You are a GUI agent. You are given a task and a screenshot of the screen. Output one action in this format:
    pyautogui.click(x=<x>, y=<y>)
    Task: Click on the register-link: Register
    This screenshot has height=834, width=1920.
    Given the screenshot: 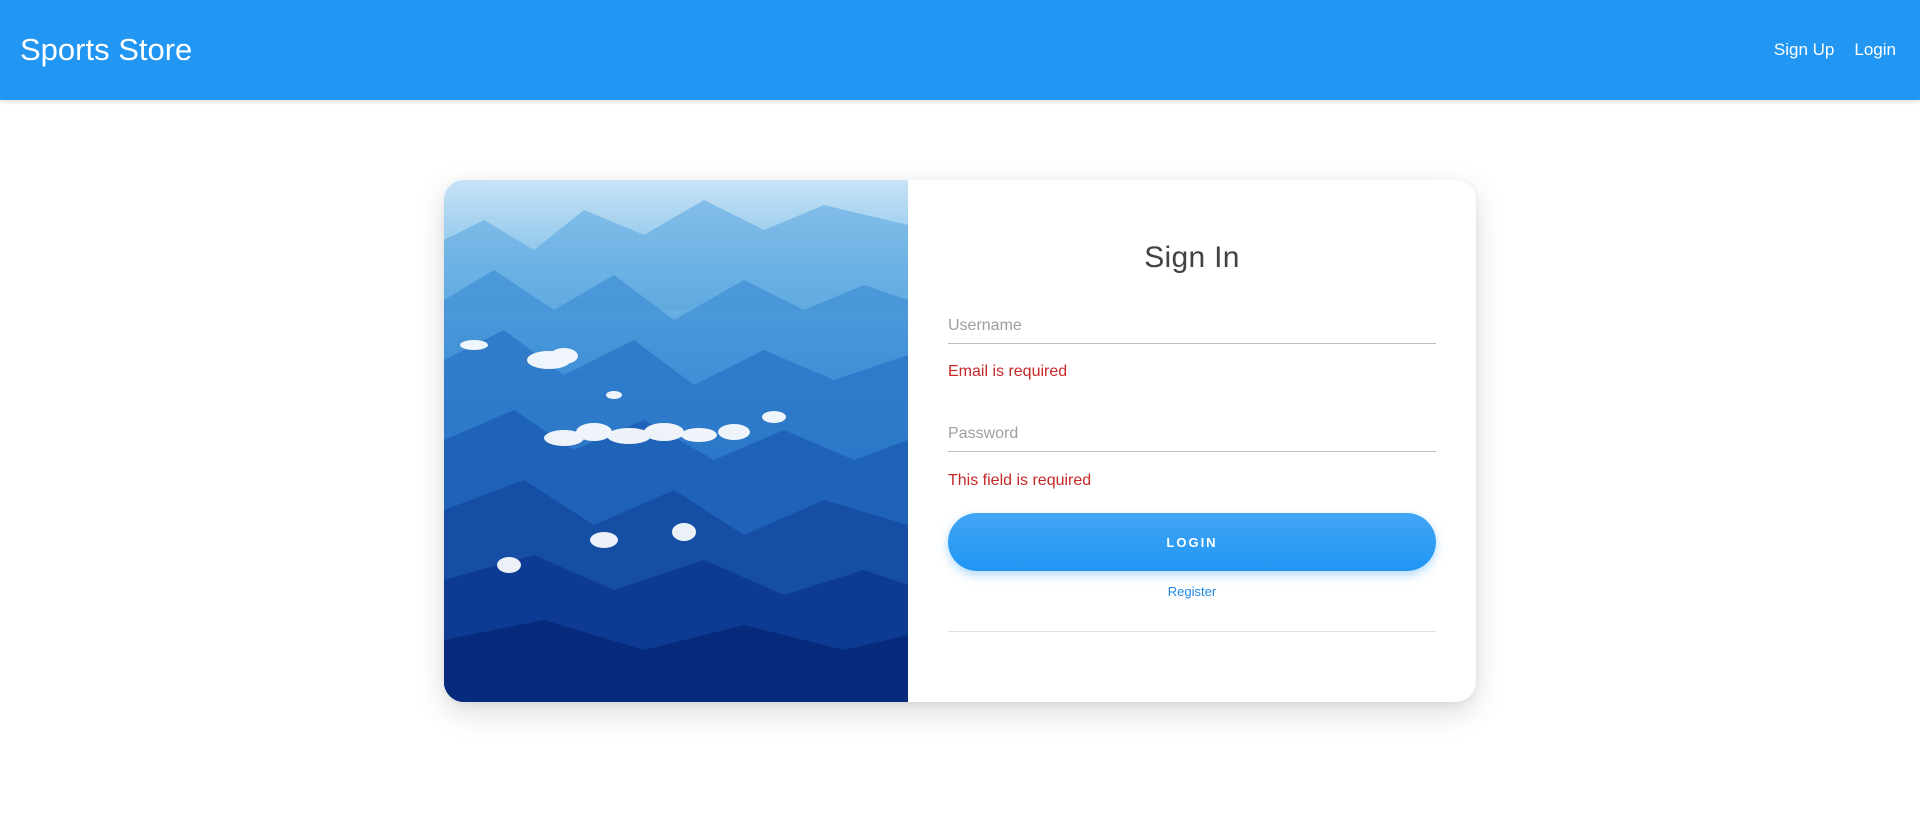 What is the action you would take?
    pyautogui.click(x=1192, y=592)
    